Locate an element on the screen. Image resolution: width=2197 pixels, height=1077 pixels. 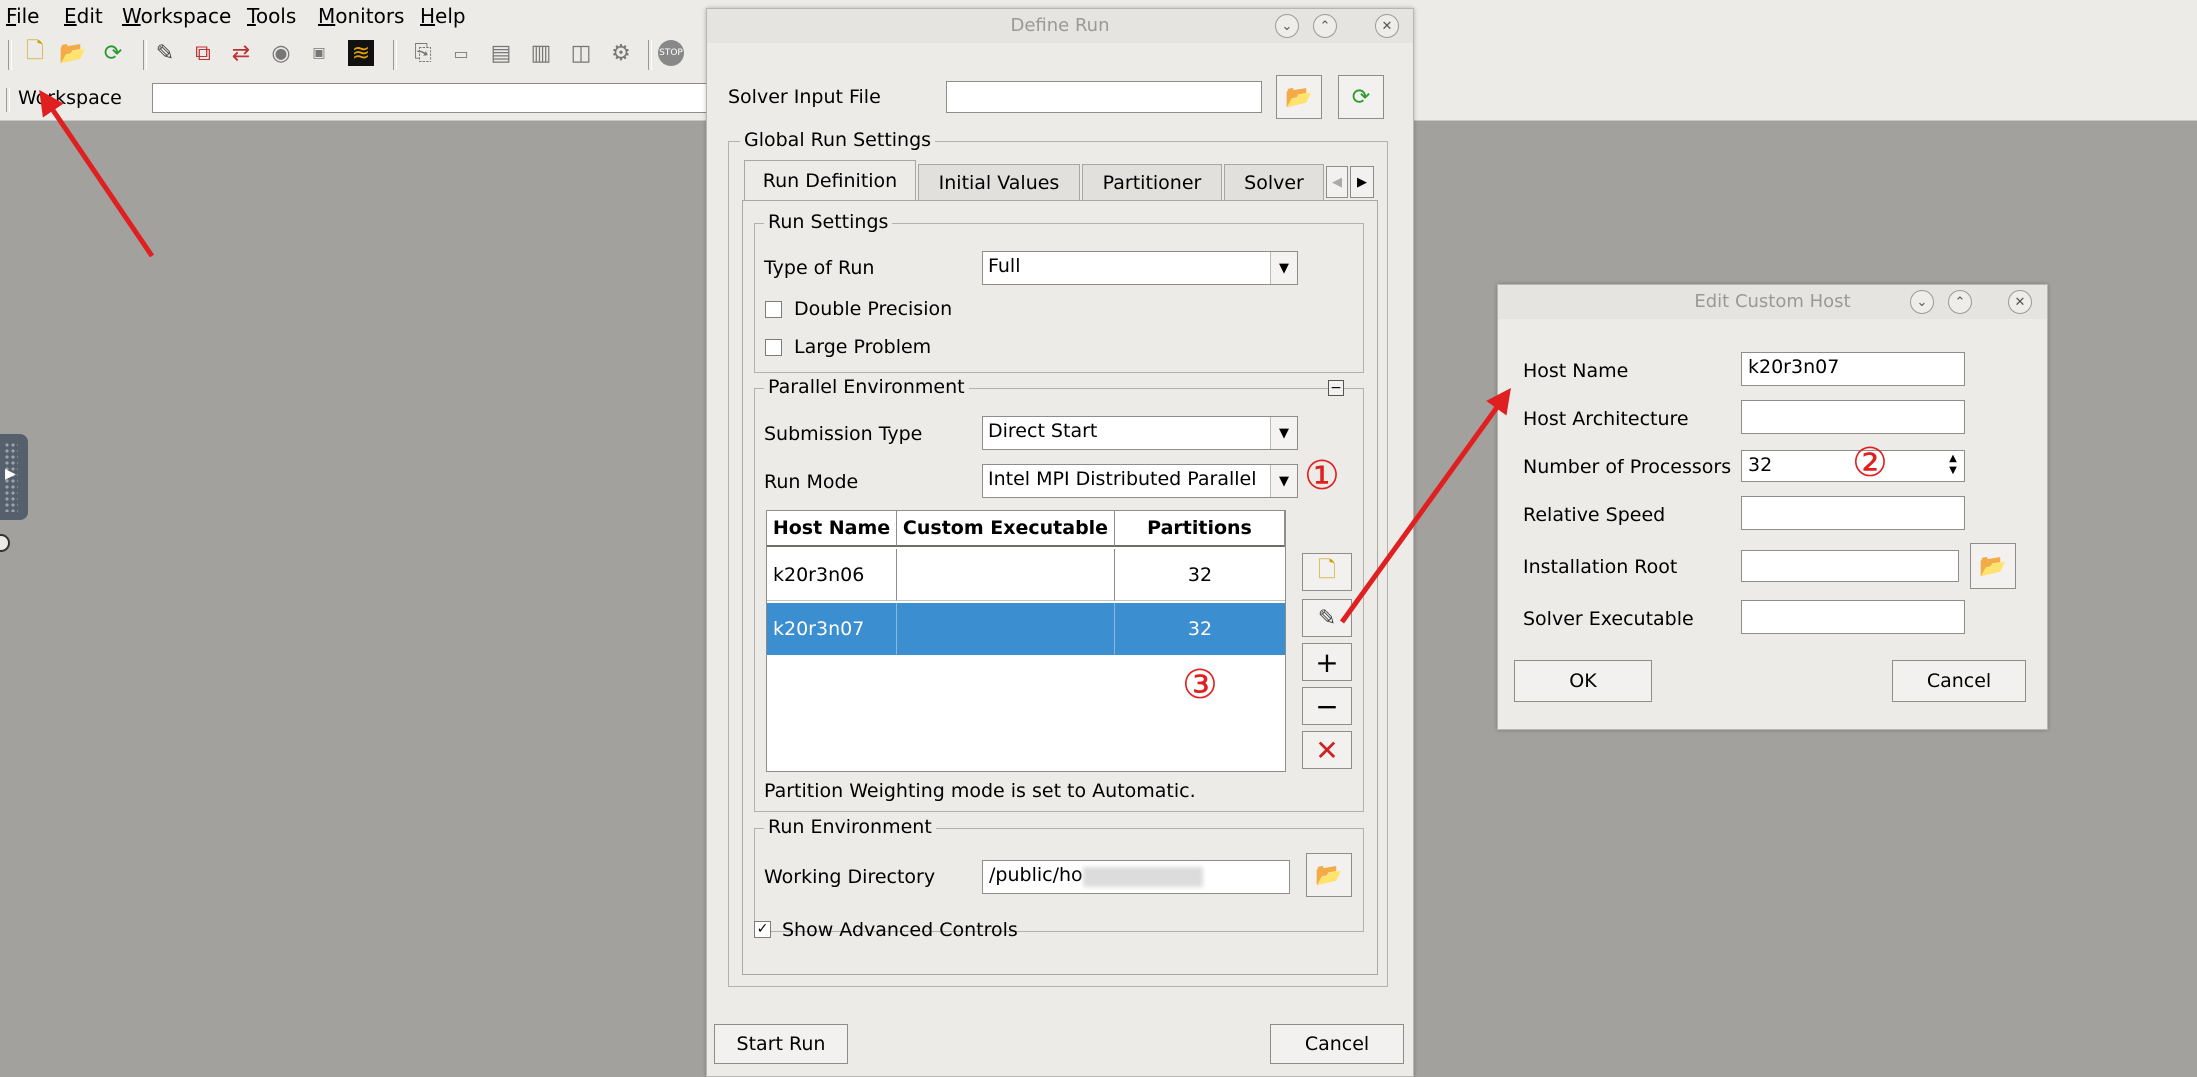
toolbar-grip is located at coordinates (10, 55).